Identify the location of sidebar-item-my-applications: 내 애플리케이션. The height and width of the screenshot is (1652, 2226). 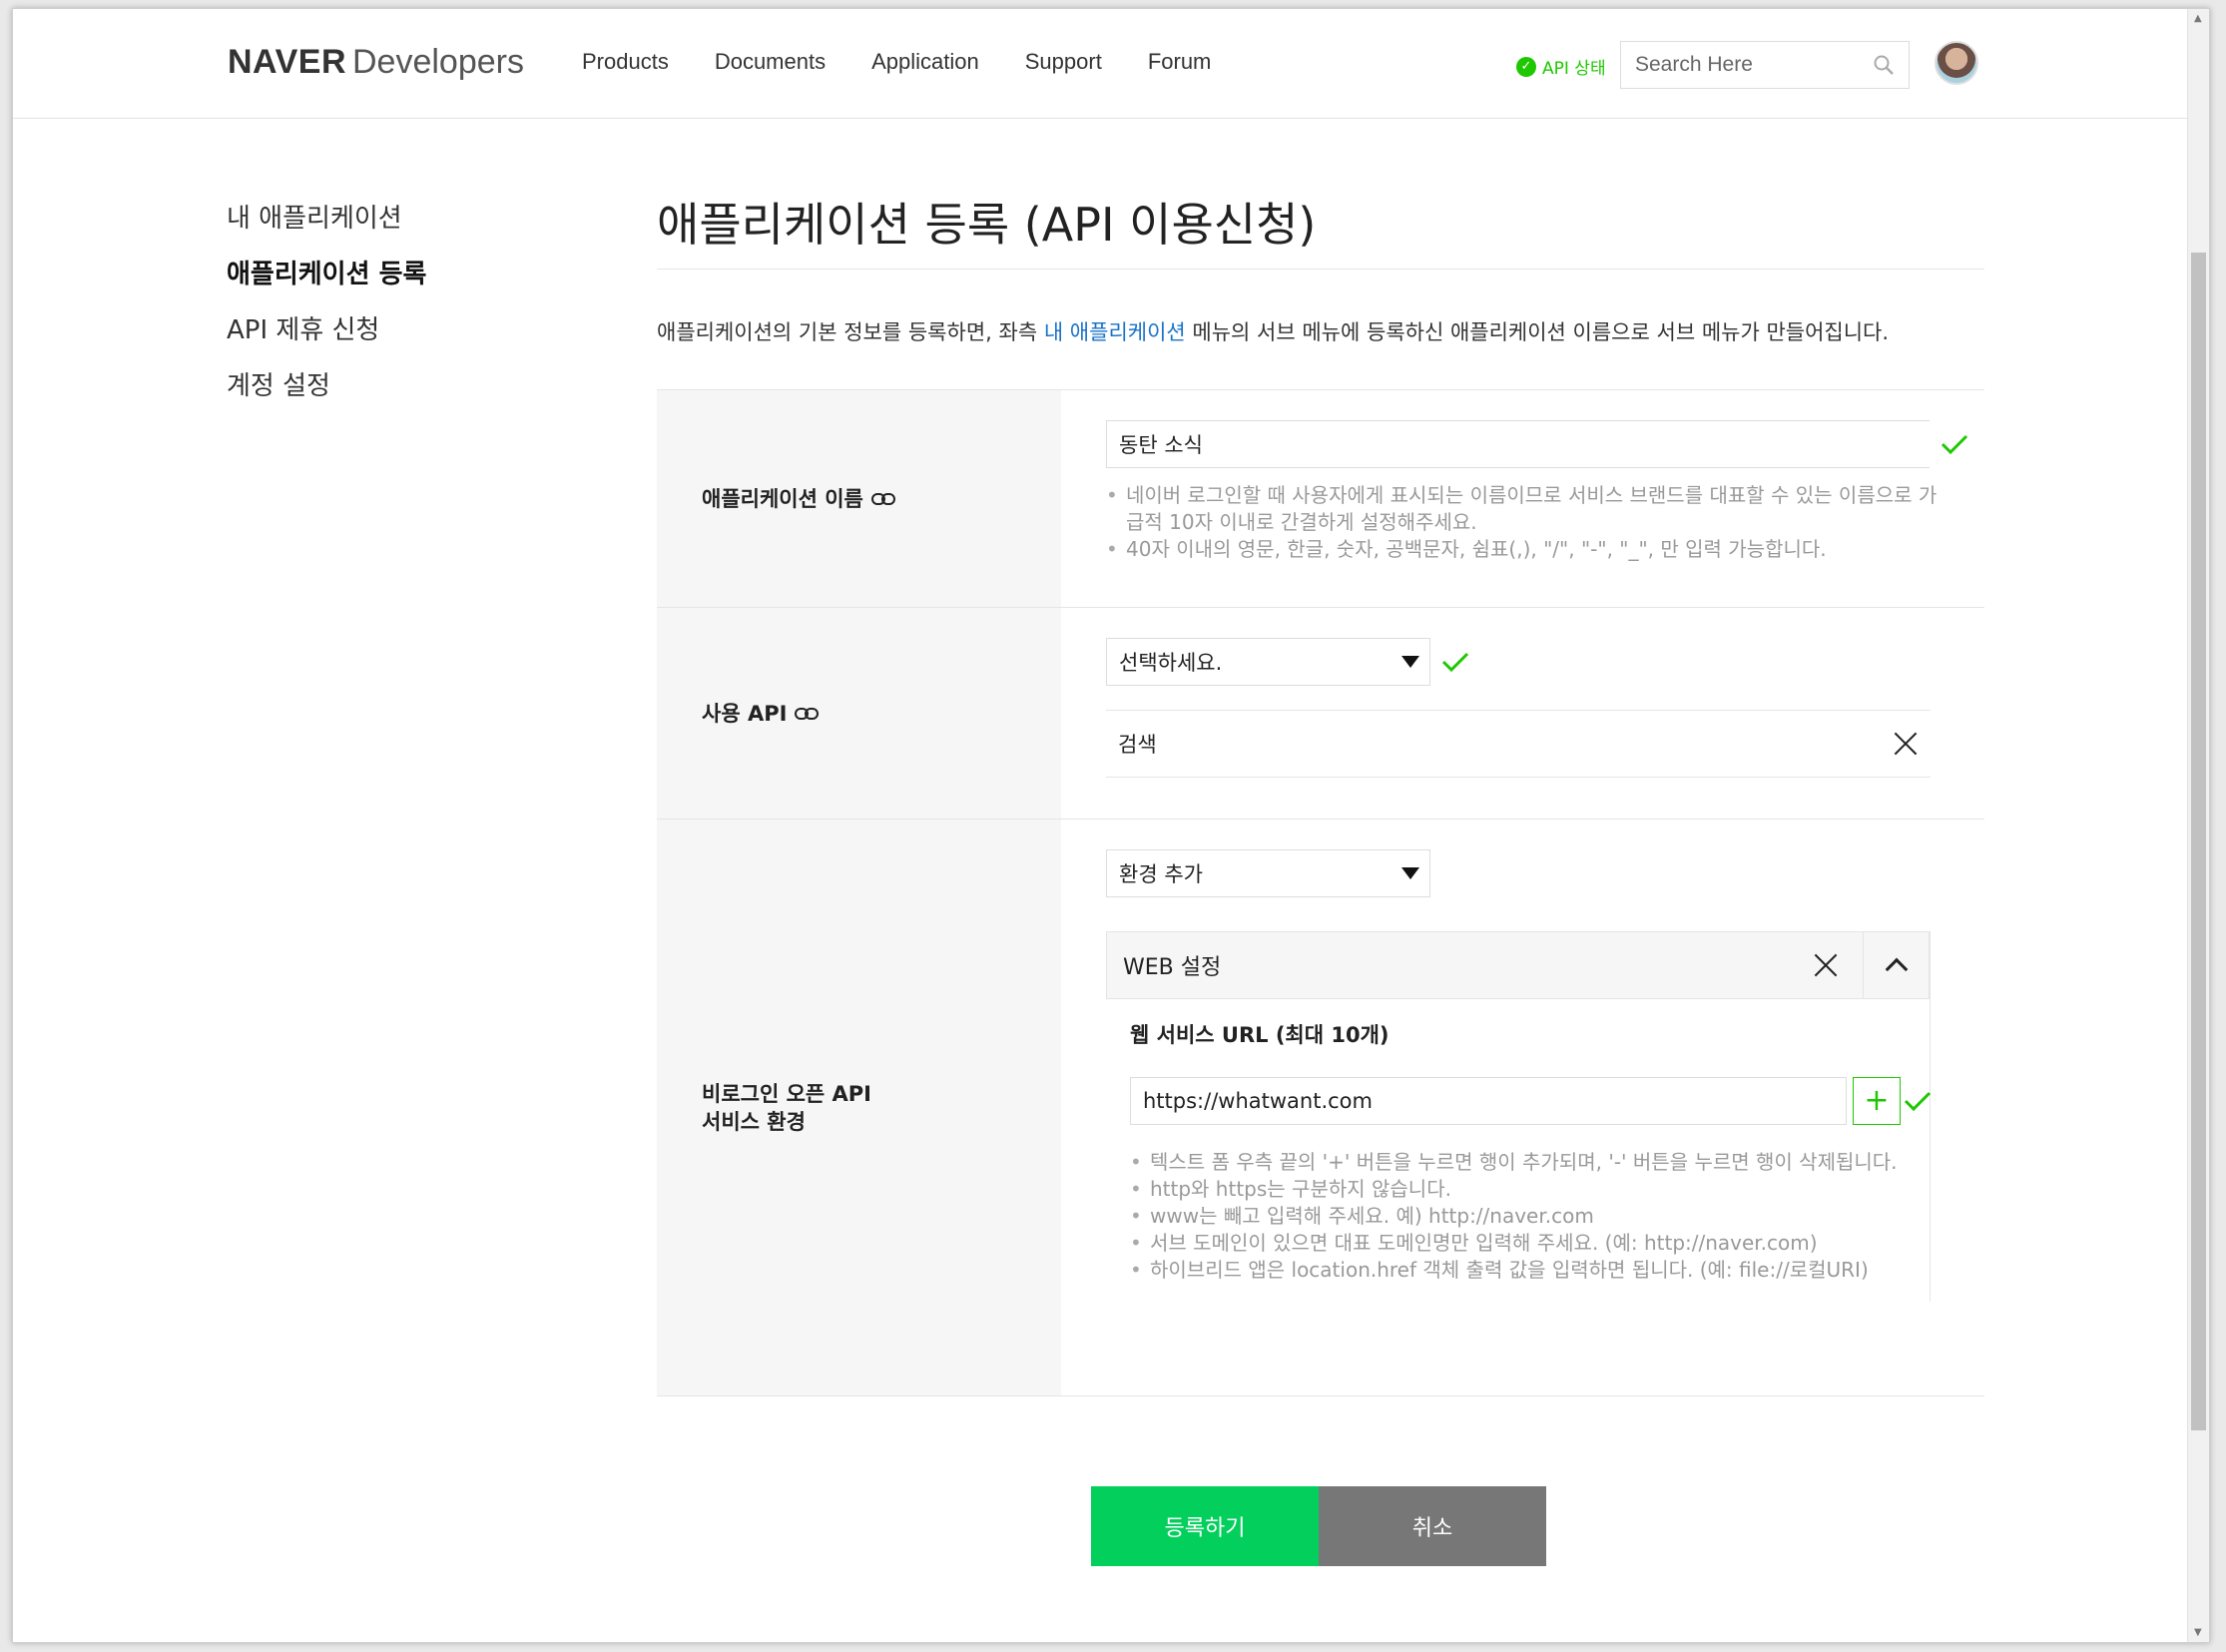
(327, 227).